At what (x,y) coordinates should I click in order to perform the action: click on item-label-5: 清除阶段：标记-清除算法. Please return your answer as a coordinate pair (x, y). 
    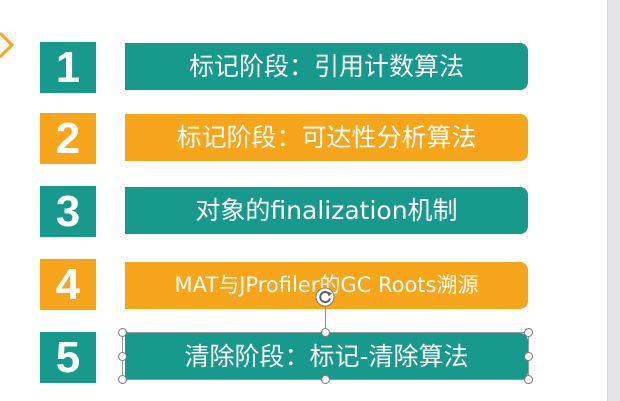
    Looking at the image, I should click on (326, 356).